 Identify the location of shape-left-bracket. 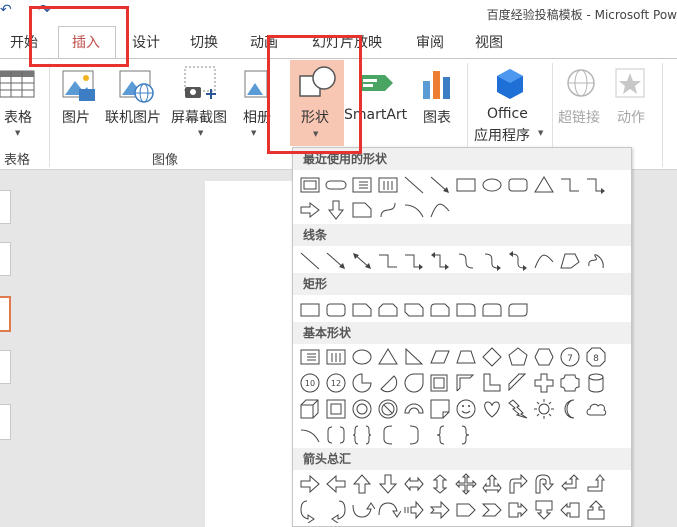
(388, 435).